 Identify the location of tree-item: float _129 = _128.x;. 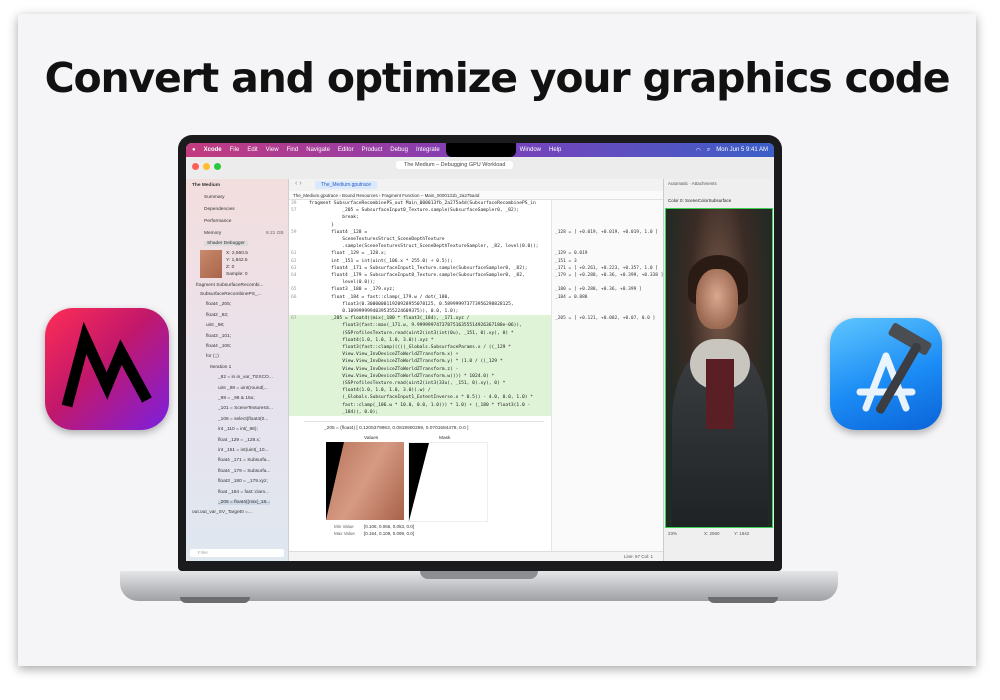
(239, 440).